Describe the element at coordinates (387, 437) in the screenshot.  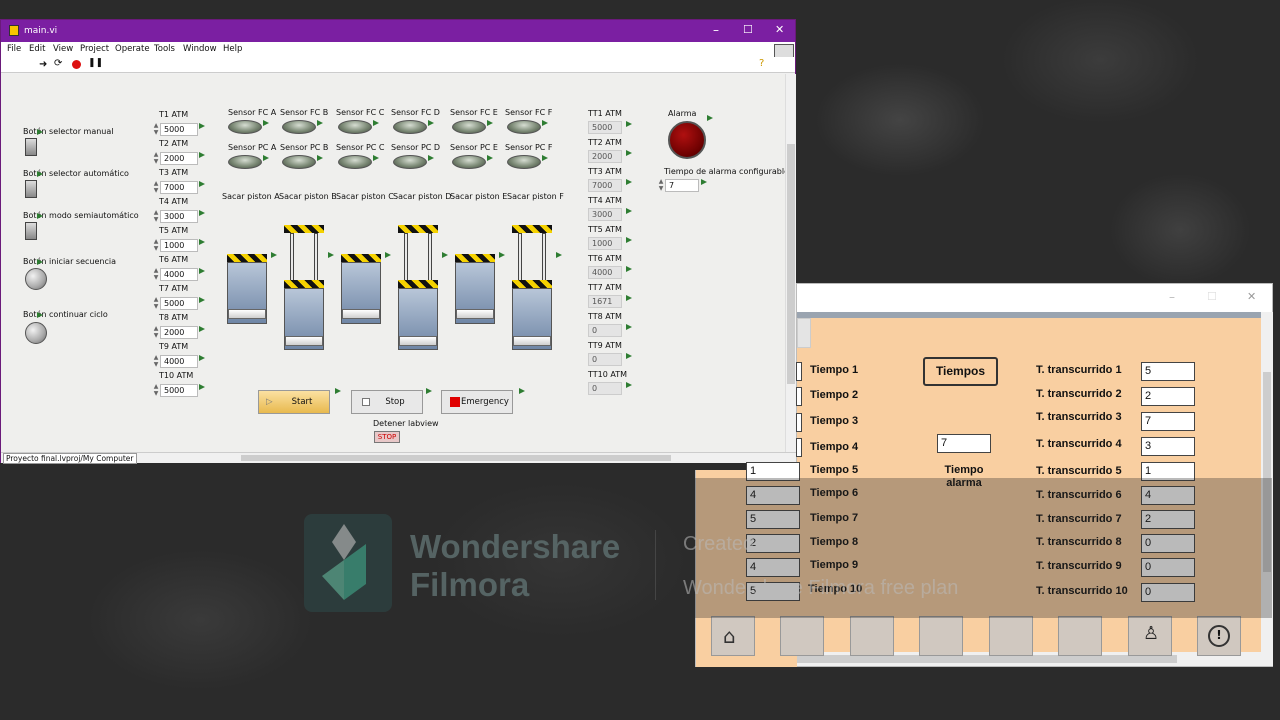
I see `stop-labview-button: STOP` at that location.